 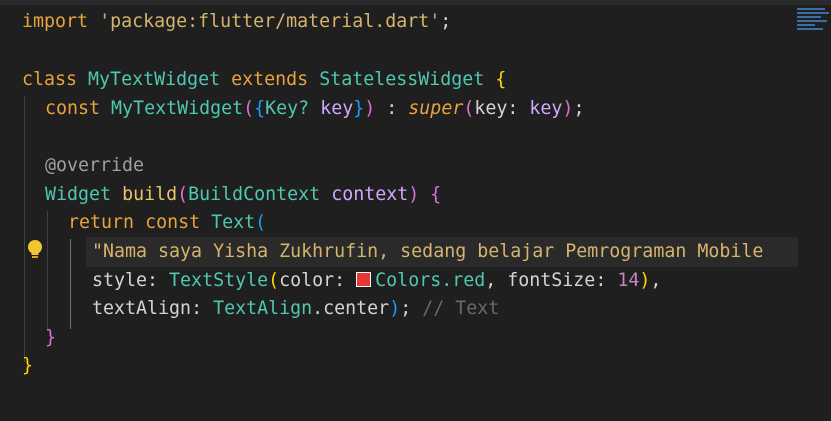 What do you see at coordinates (370, 194) in the screenshot?
I see `param-name: context` at bounding box center [370, 194].